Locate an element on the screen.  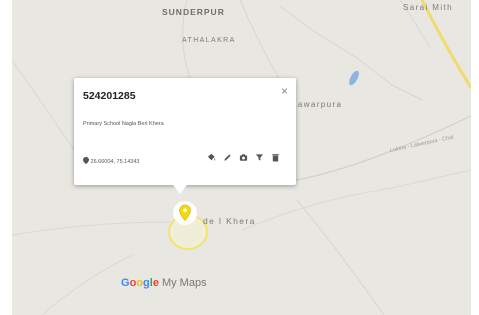
place-label-sunderpur: SUNDERPUR is located at coordinates (193, 12).